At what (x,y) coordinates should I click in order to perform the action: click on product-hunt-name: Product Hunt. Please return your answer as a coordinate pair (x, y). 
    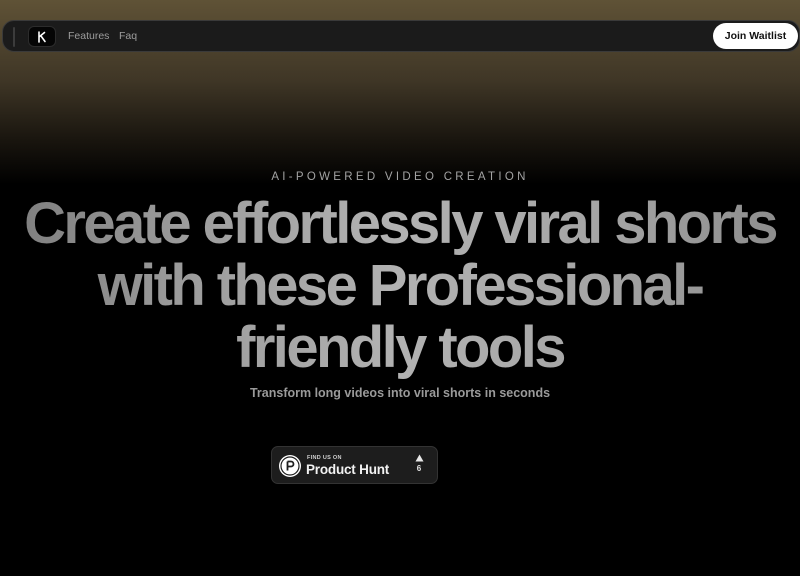
    Looking at the image, I should click on (348, 469).